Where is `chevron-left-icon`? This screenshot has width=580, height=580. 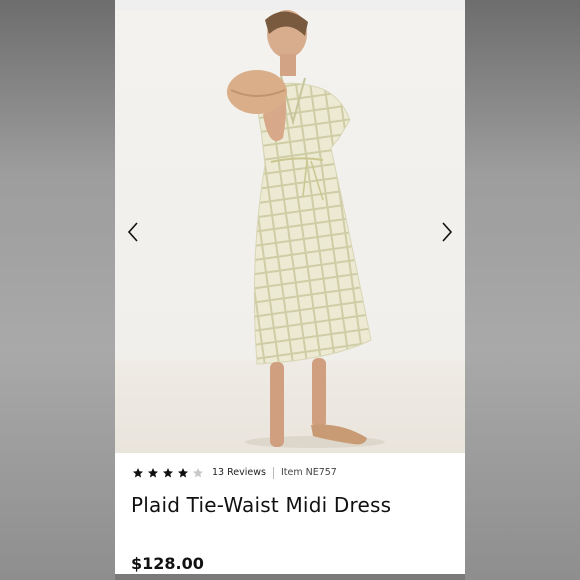
chevron-left-icon is located at coordinates (132, 232).